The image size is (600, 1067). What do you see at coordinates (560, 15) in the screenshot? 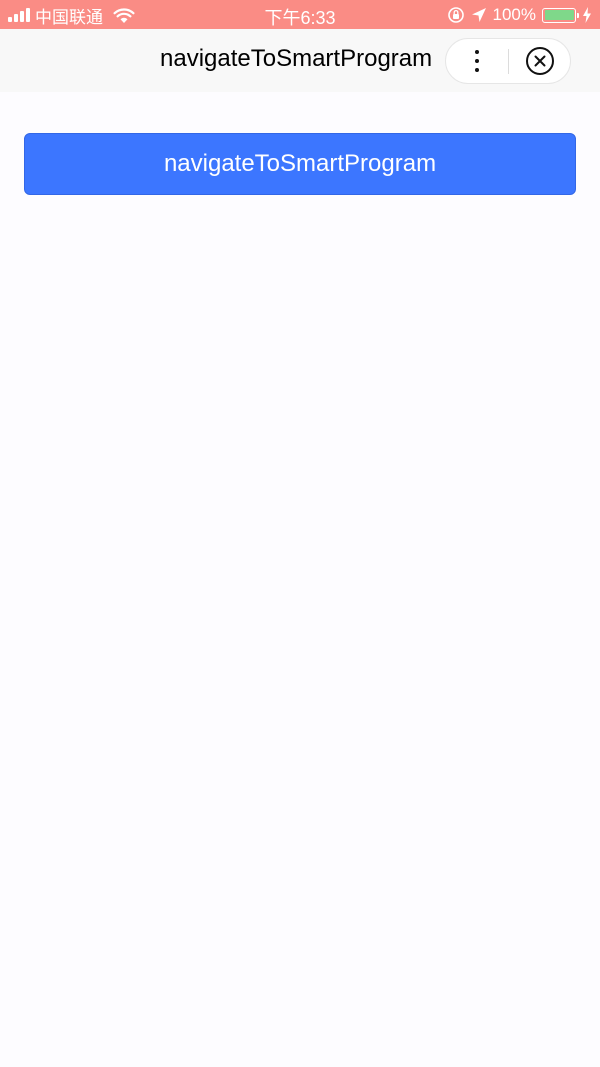
I see `battery-icon` at bounding box center [560, 15].